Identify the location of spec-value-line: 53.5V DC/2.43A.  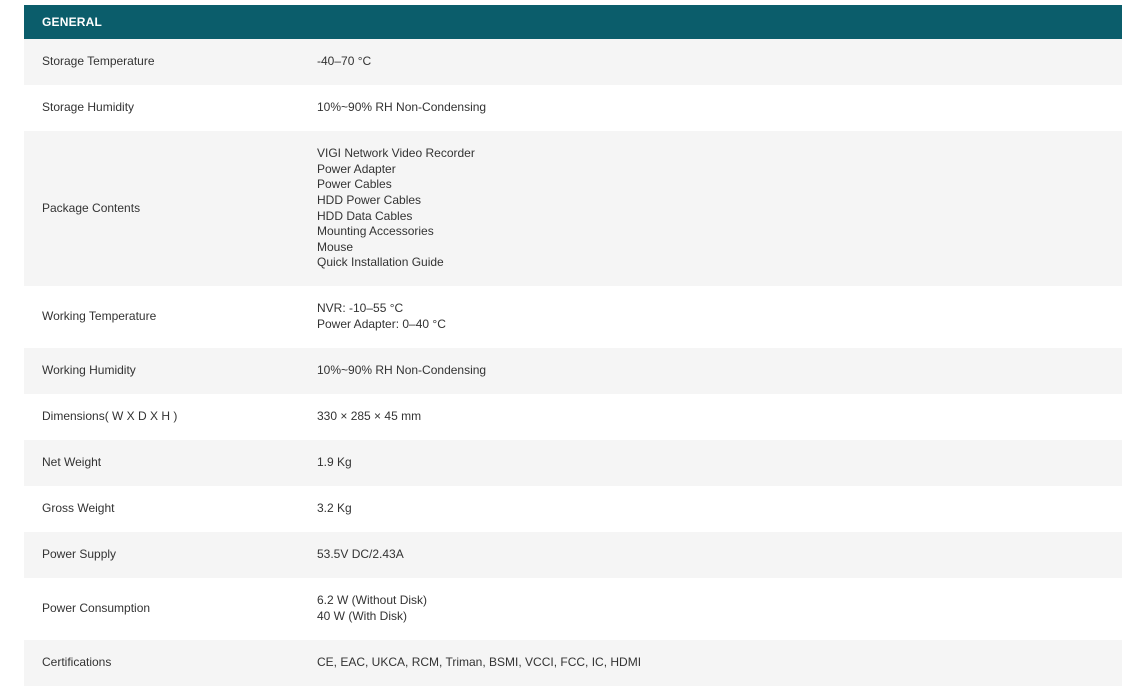
(360, 554).